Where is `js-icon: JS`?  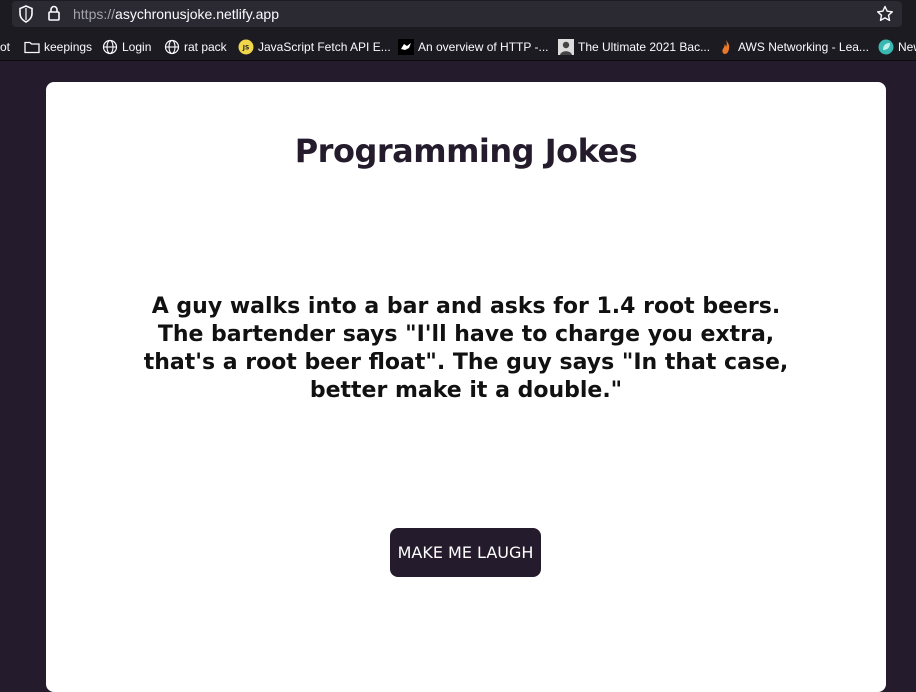 js-icon: JS is located at coordinates (246, 47).